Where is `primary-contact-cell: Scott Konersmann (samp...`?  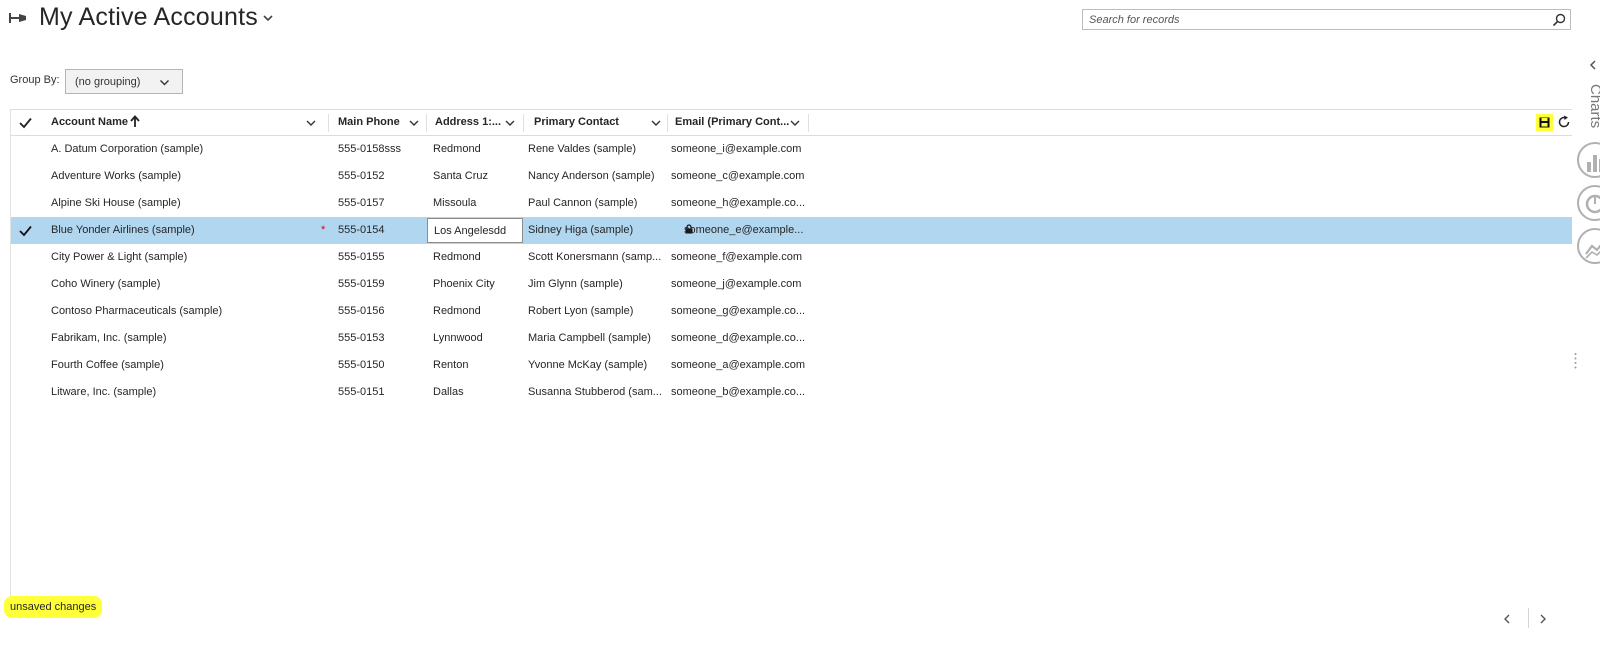 primary-contact-cell: Scott Konersmann (samp... is located at coordinates (596, 257).